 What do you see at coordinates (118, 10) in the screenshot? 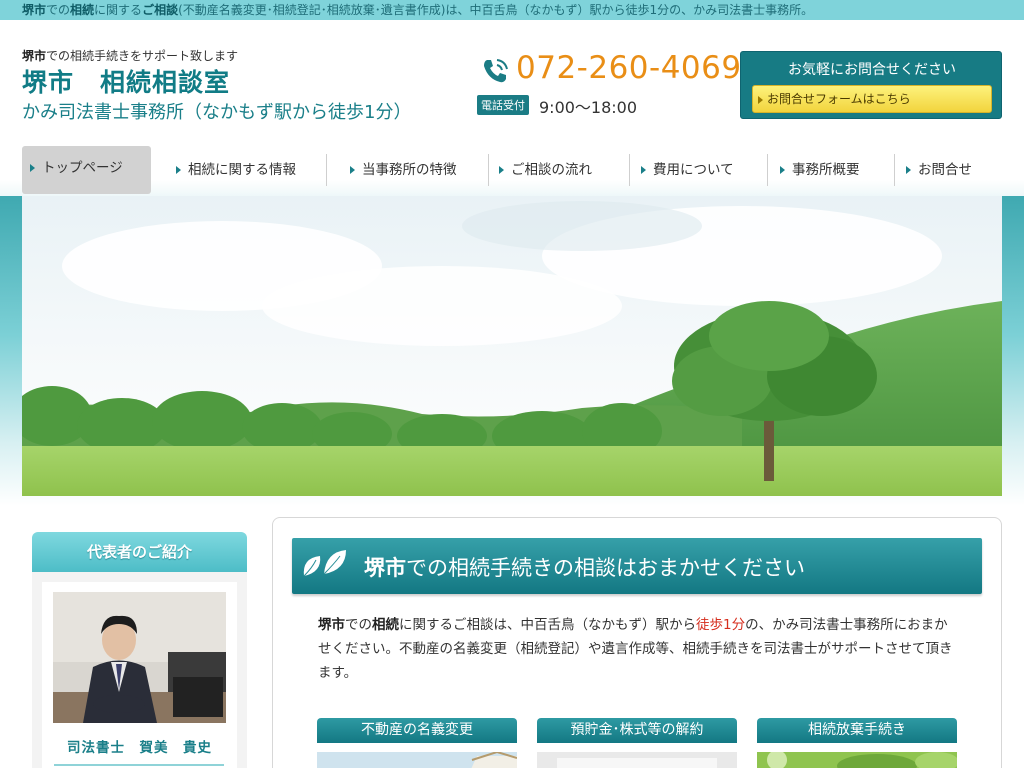
I see `topbar-text-4: に関する` at bounding box center [118, 10].